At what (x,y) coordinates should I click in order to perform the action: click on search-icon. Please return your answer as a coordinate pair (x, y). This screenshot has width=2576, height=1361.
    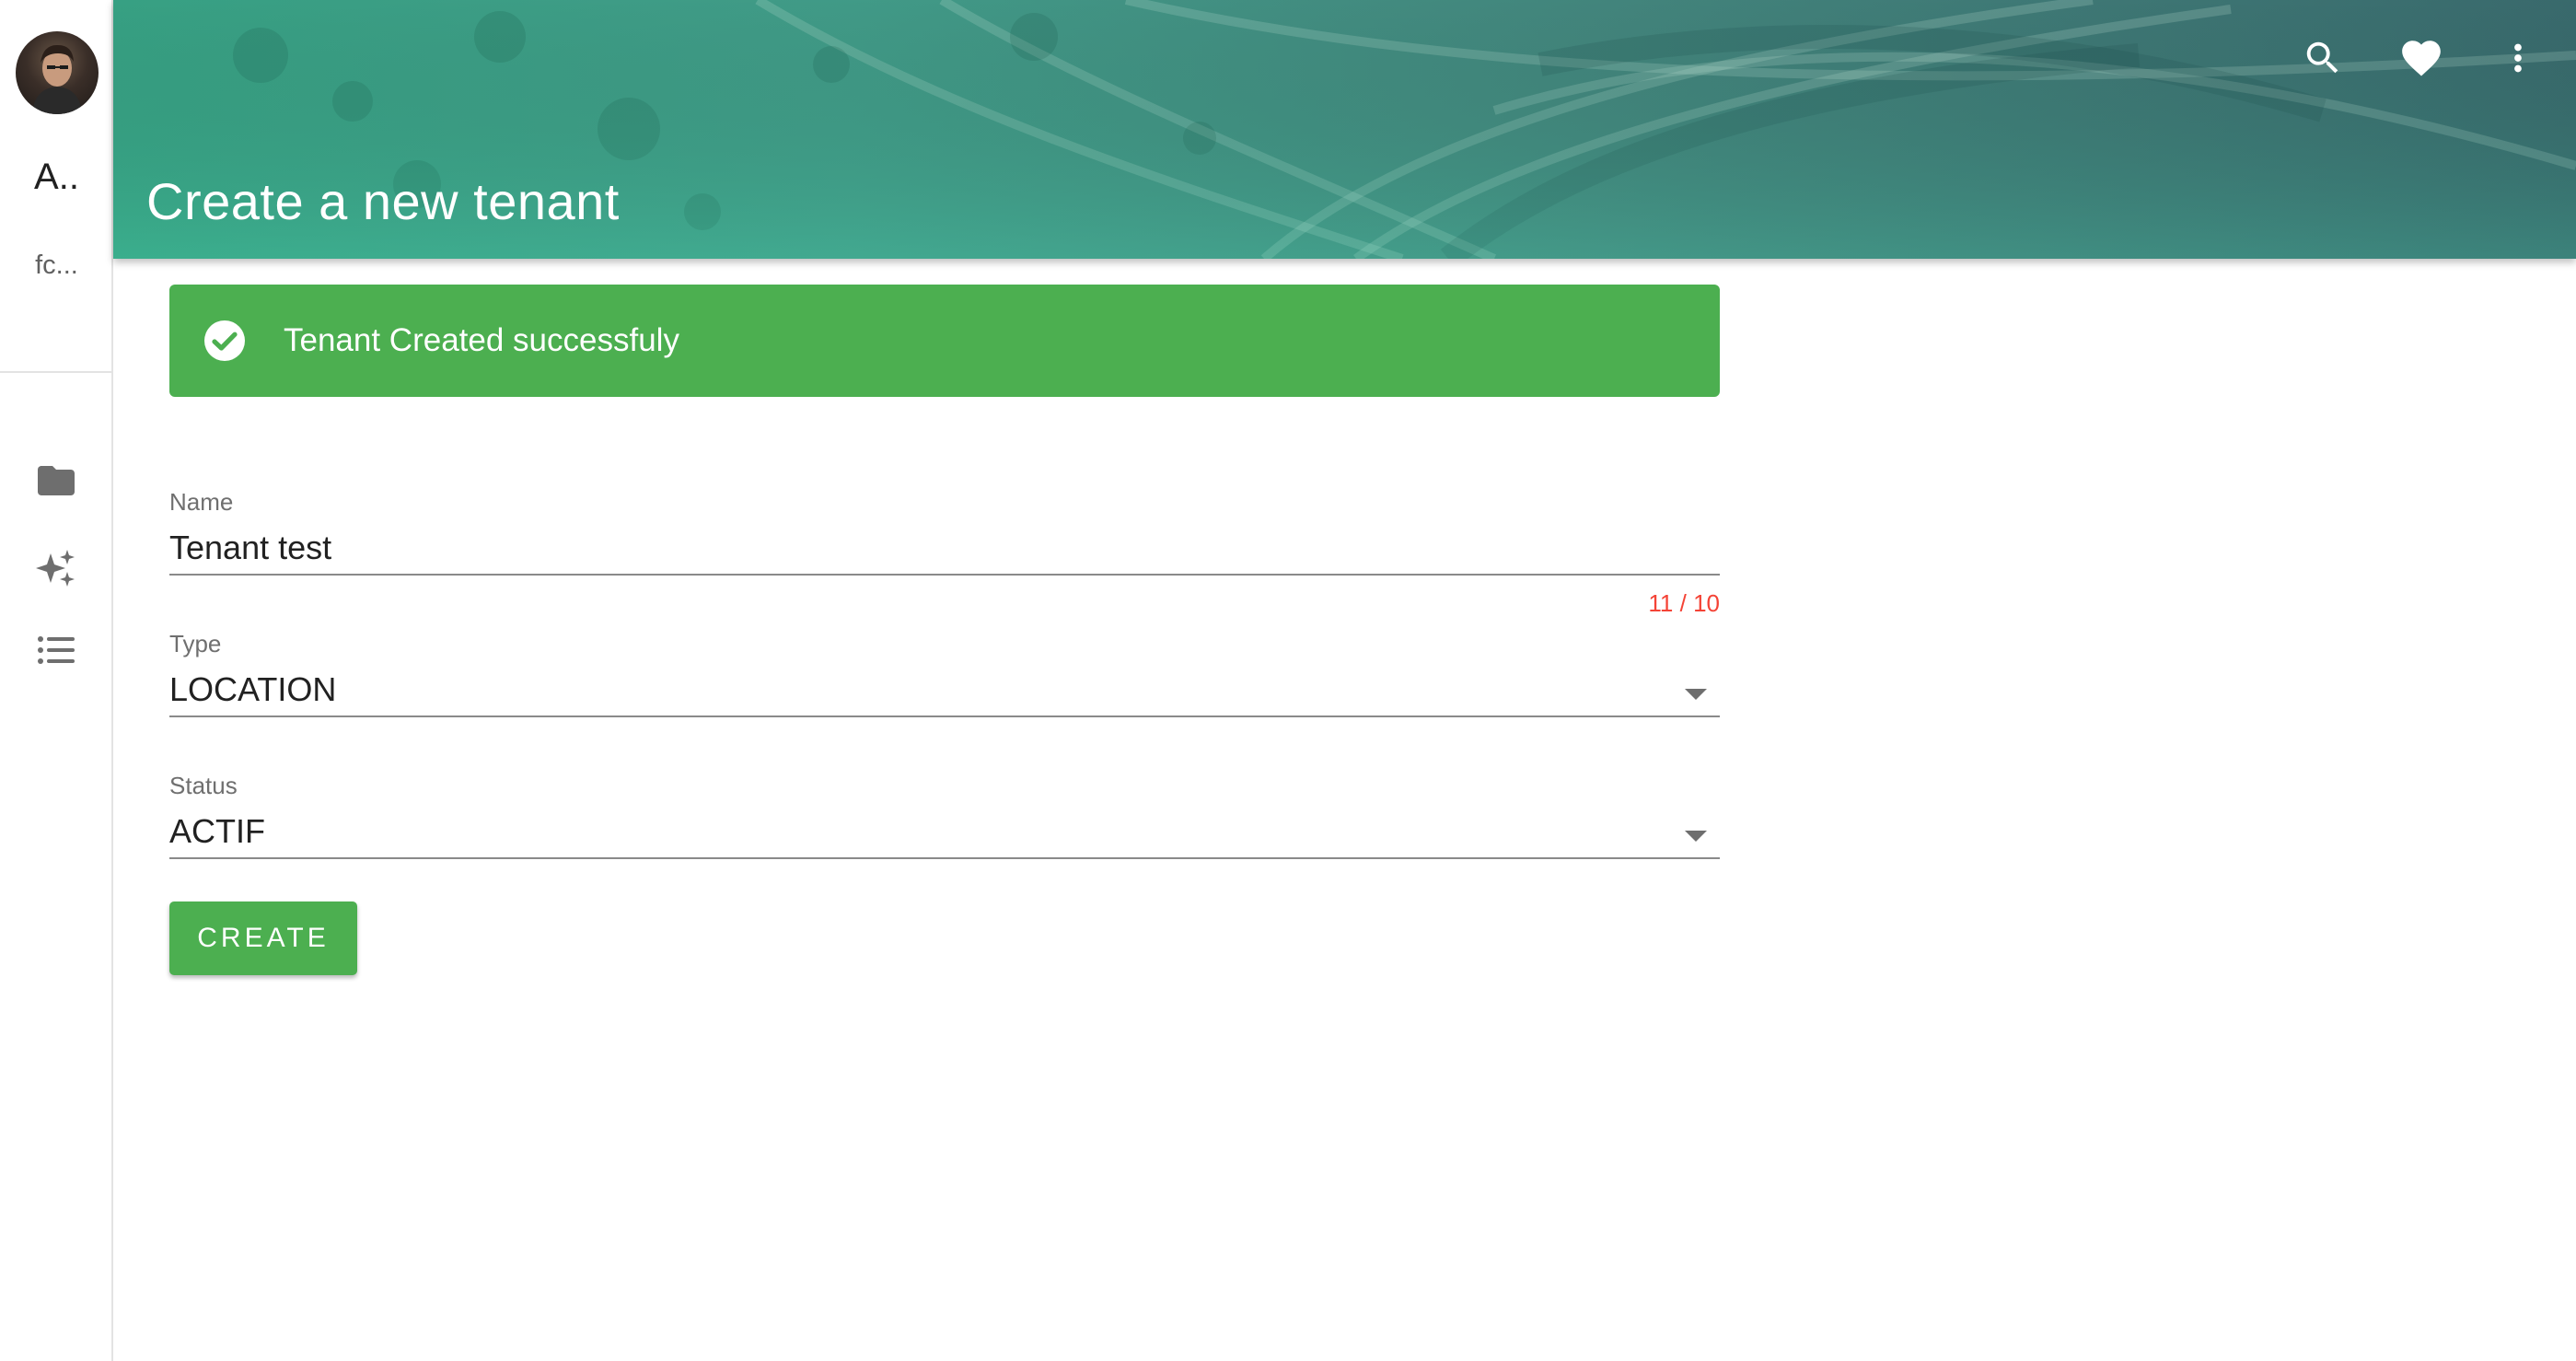
    Looking at the image, I should click on (2322, 58).